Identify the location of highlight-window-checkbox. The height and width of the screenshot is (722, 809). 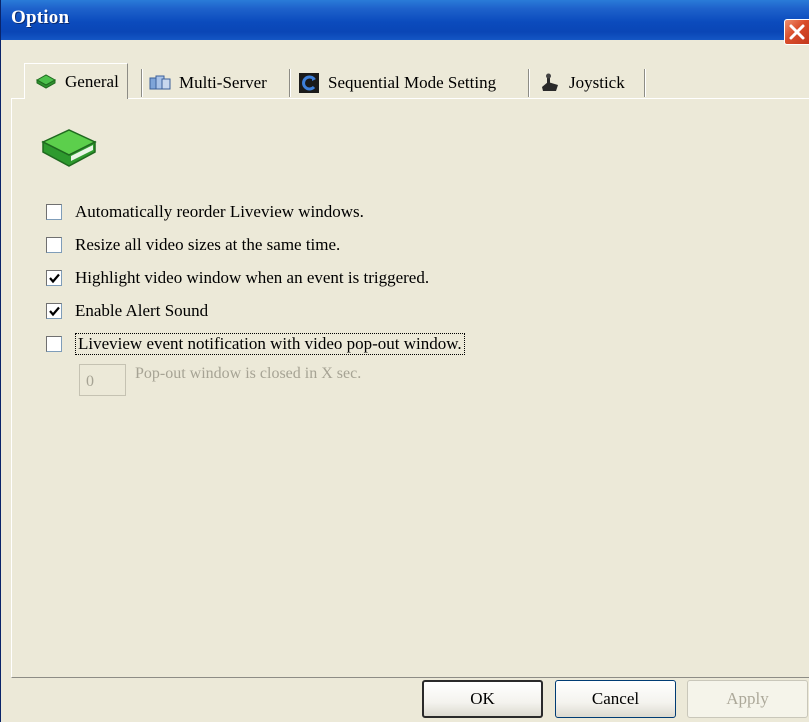
(54, 278).